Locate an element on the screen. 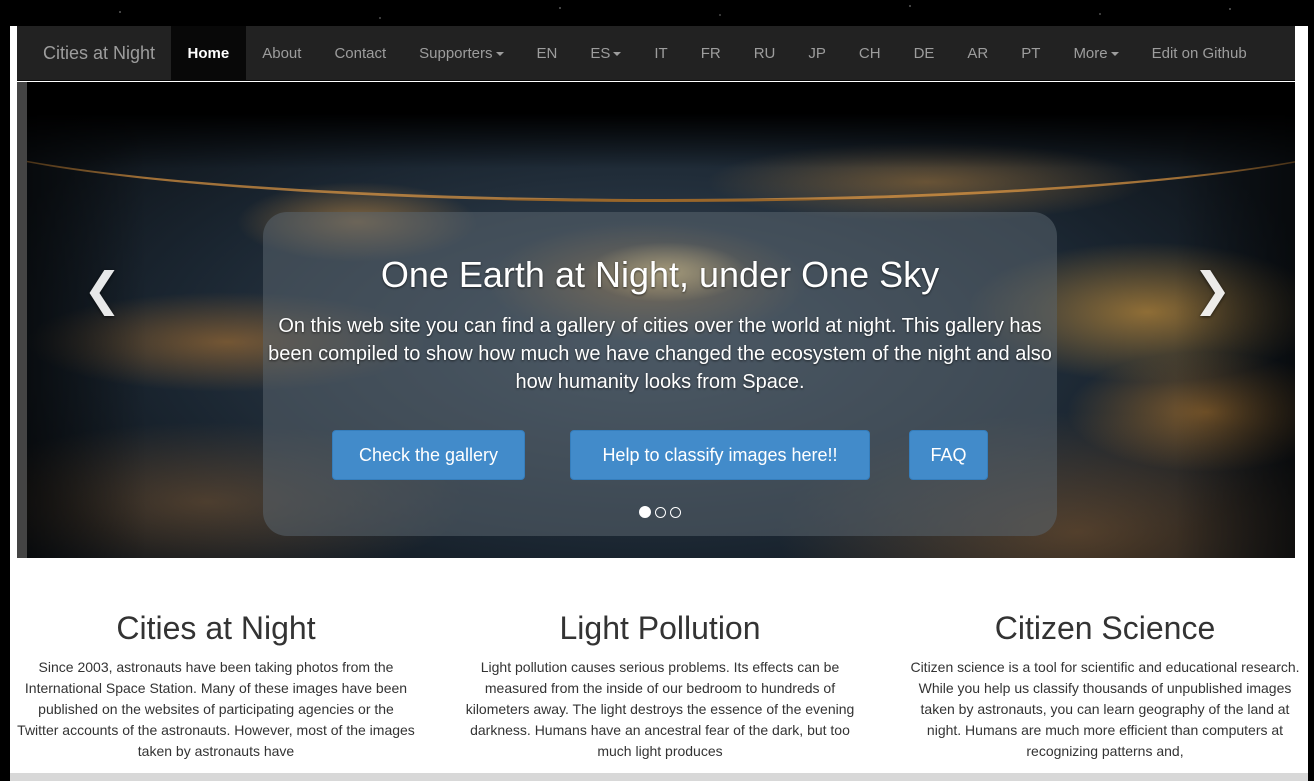  nav-label: IT is located at coordinates (661, 53).